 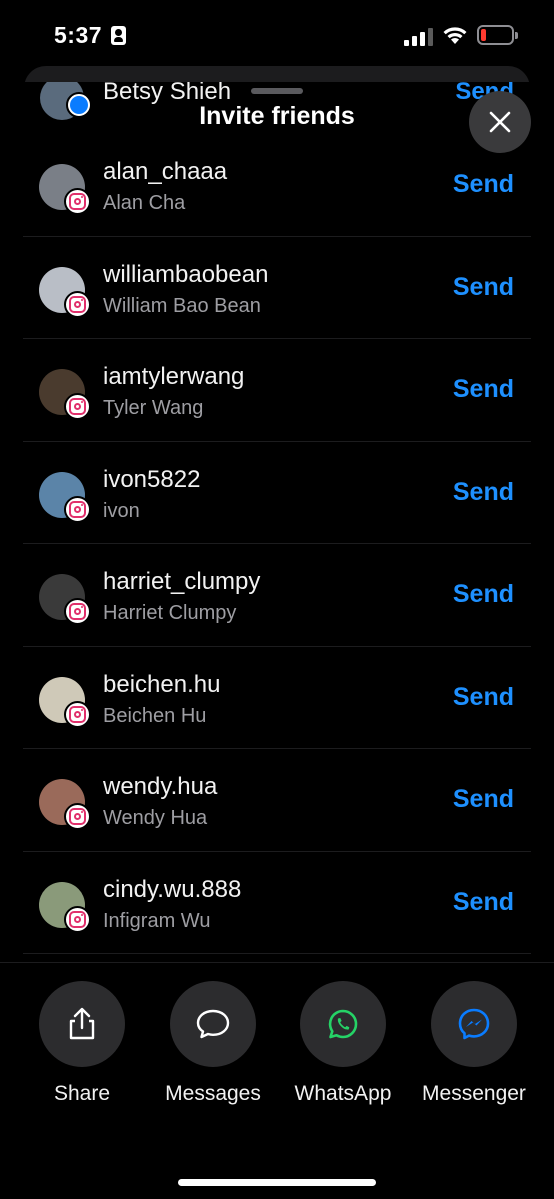 I want to click on home-indicator, so click(x=277, y=1182).